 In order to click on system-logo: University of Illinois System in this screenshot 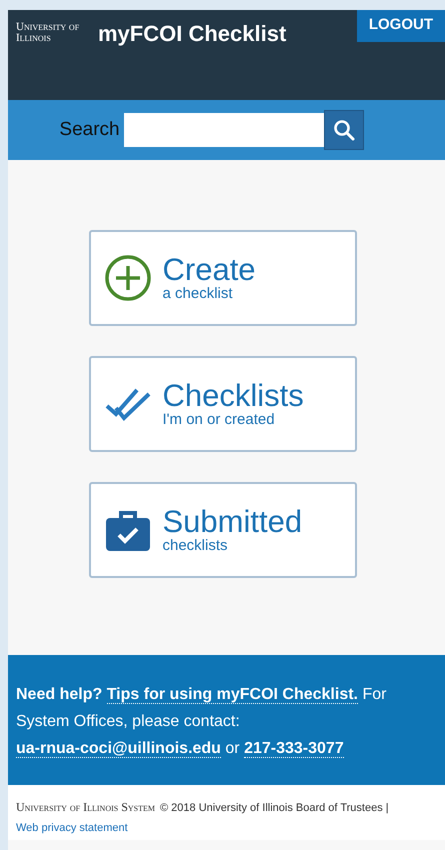, I will do `click(85, 807)`.